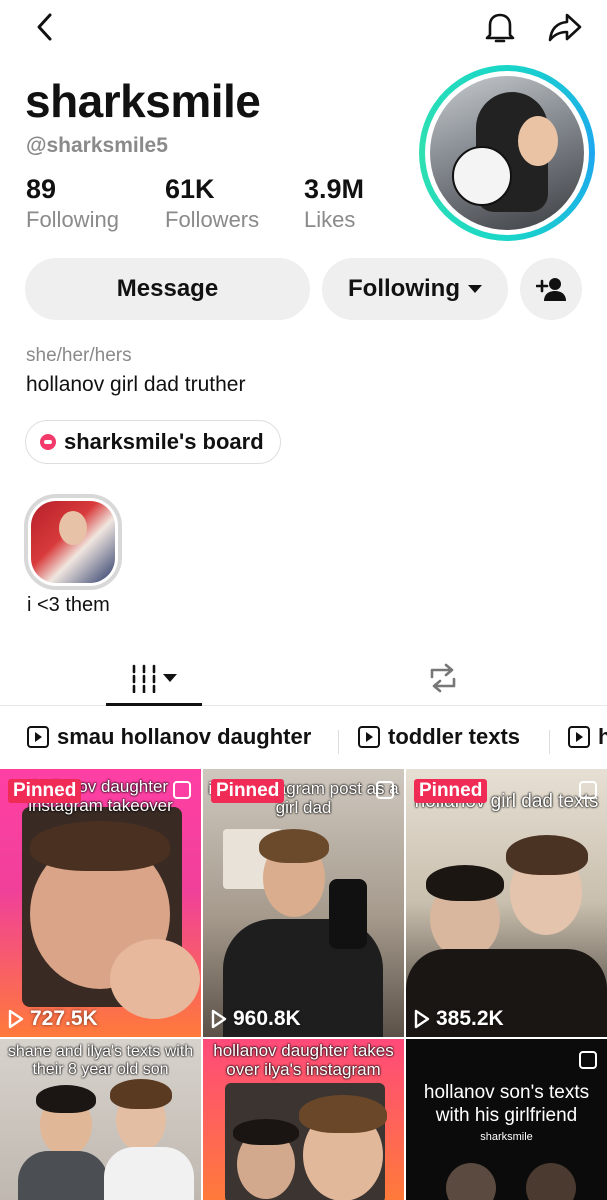 The image size is (607, 1200). What do you see at coordinates (190, 189) in the screenshot?
I see `stat-followers-count: 61K` at bounding box center [190, 189].